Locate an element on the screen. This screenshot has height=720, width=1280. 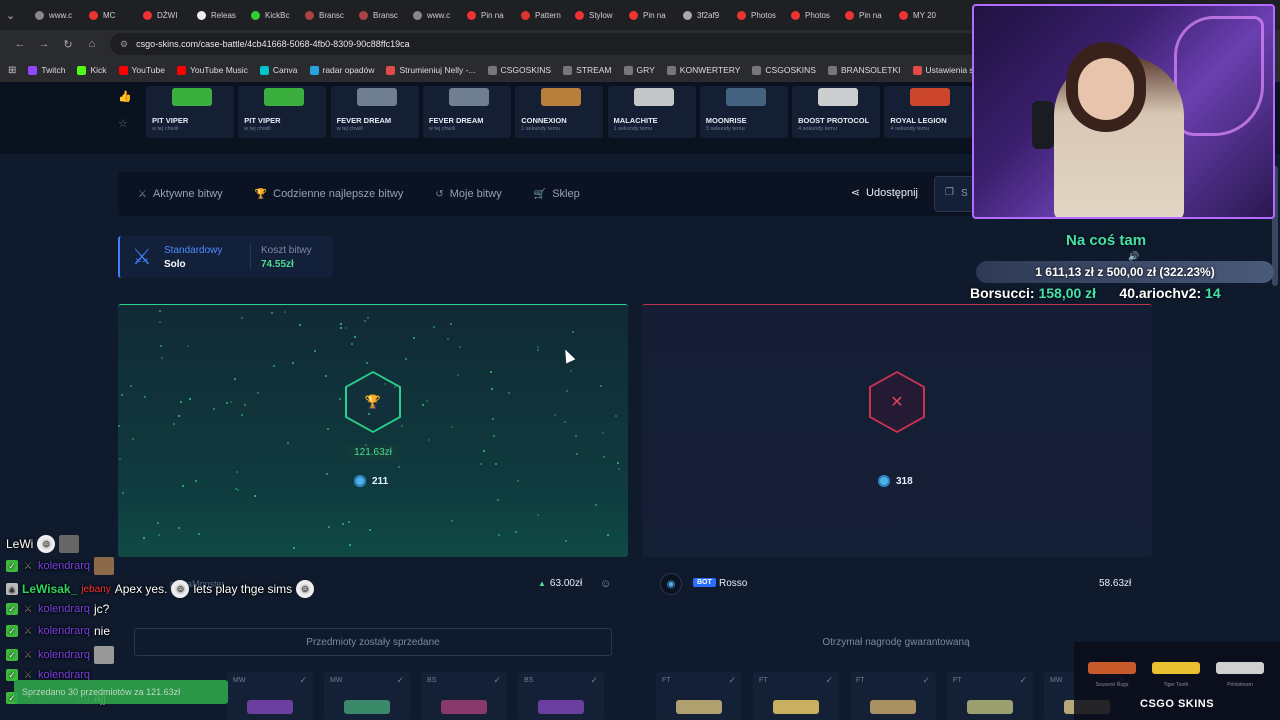
browser-tab: Stylow is located at coordinates (595, 15).